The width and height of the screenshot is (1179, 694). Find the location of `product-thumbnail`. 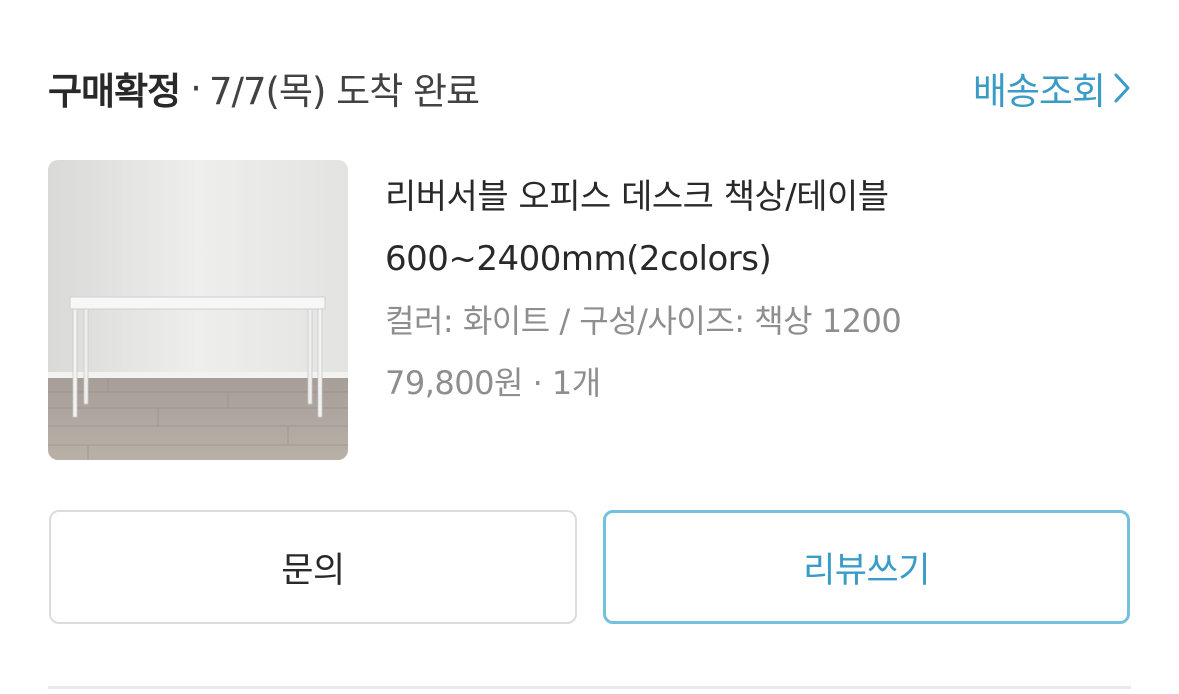

product-thumbnail is located at coordinates (198, 310).